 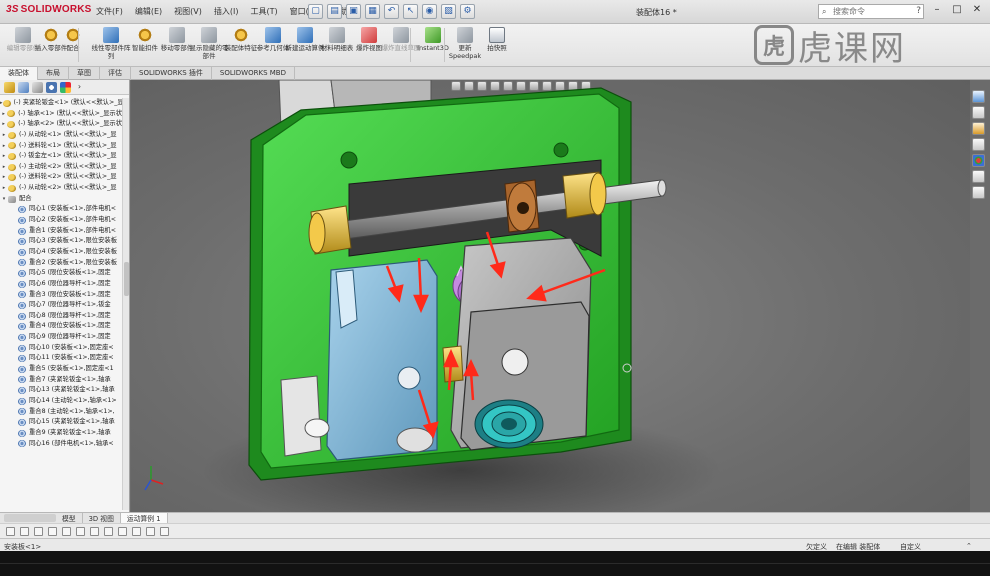 What do you see at coordinates (73, 40) in the screenshot?
I see `ribbon-button: 配合` at bounding box center [73, 40].